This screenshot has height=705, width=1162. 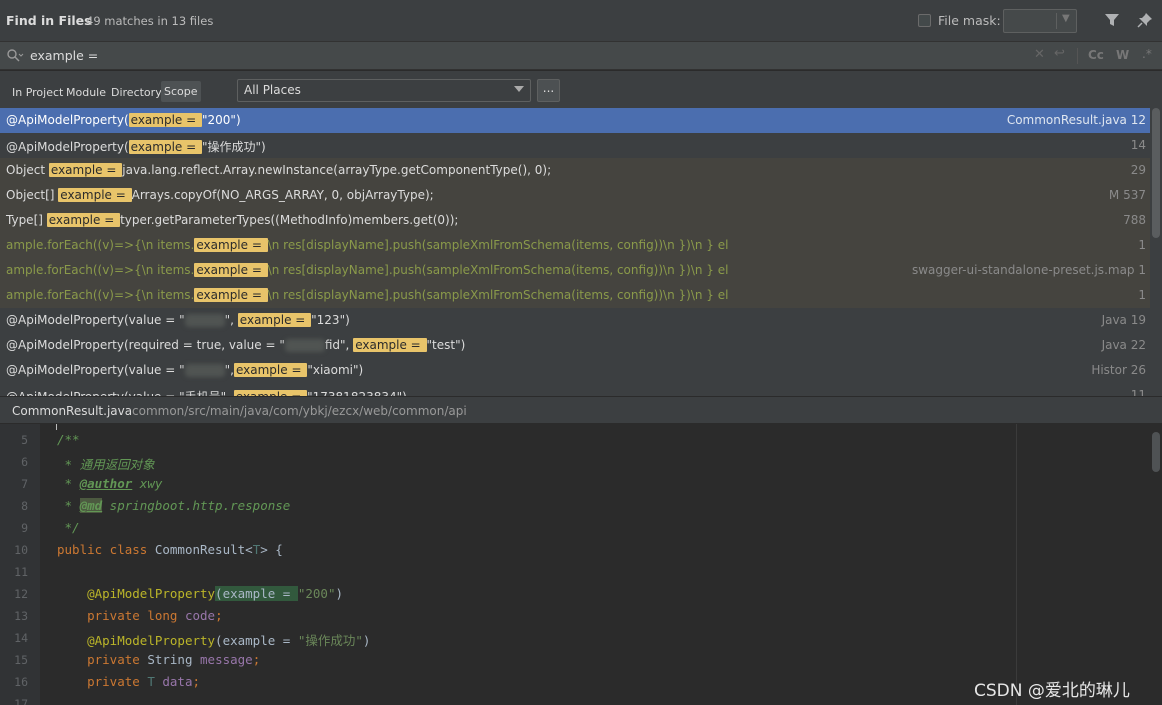 What do you see at coordinates (32, 195) in the screenshot?
I see `result-prefix: Object[]` at bounding box center [32, 195].